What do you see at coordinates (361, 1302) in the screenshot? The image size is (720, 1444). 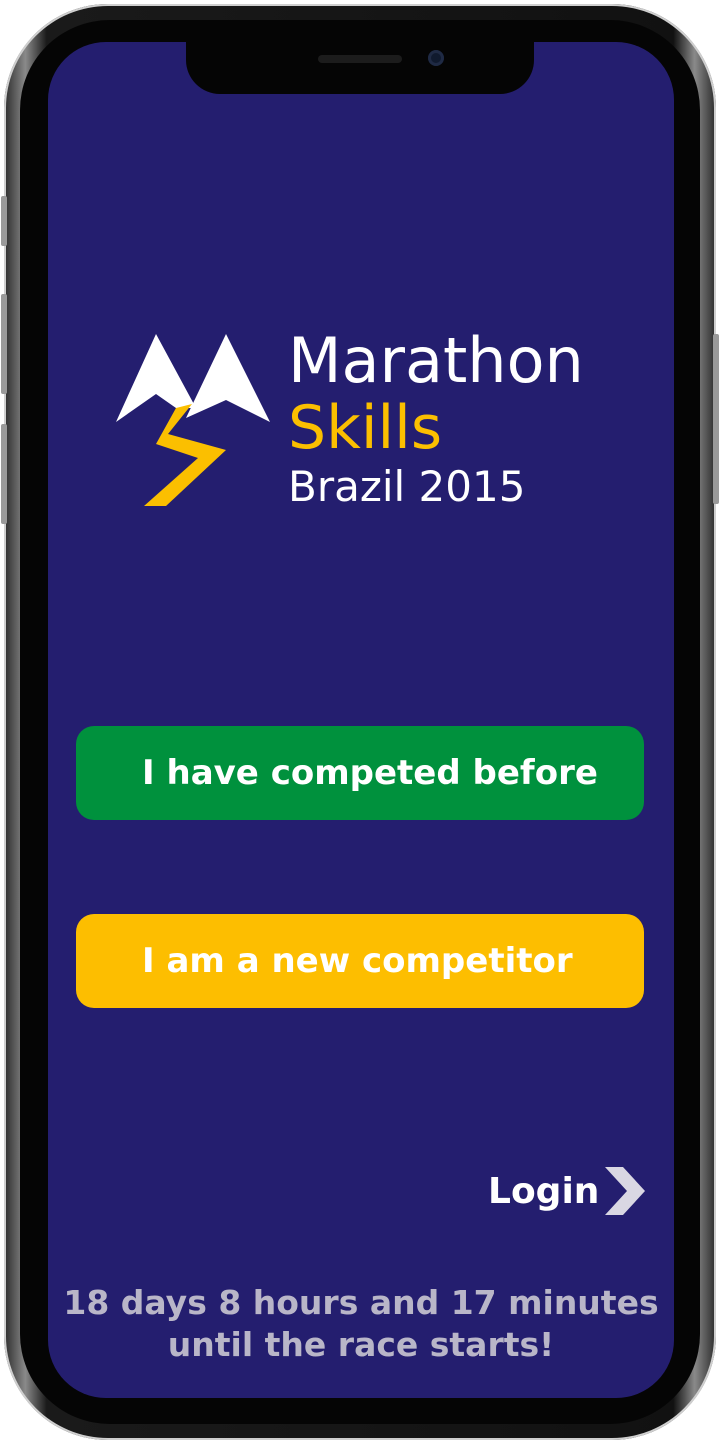 I see `countdown-time: 18 days 8 hours and 17 minutes` at bounding box center [361, 1302].